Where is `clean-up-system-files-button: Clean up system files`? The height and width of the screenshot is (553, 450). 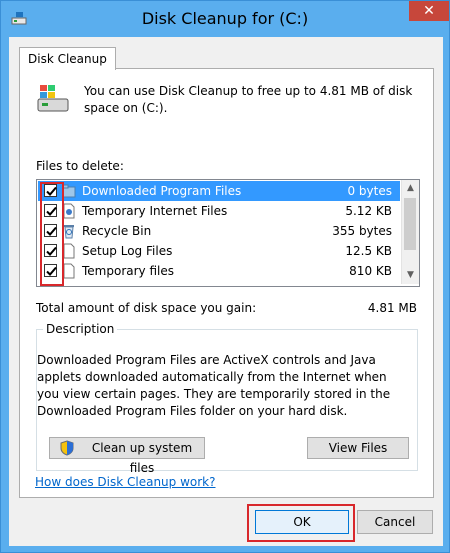
clean-up-system-files-button: Clean up system files is located at coordinates (127, 456).